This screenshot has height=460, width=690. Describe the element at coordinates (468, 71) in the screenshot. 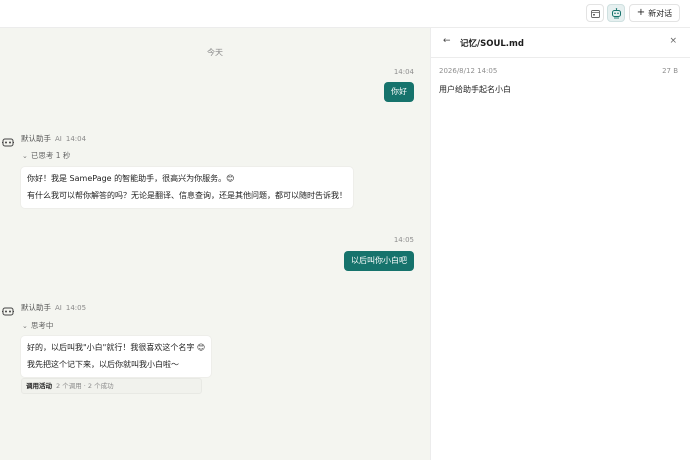

I see `file-modified-date: 2026/8/12 14:05` at that location.